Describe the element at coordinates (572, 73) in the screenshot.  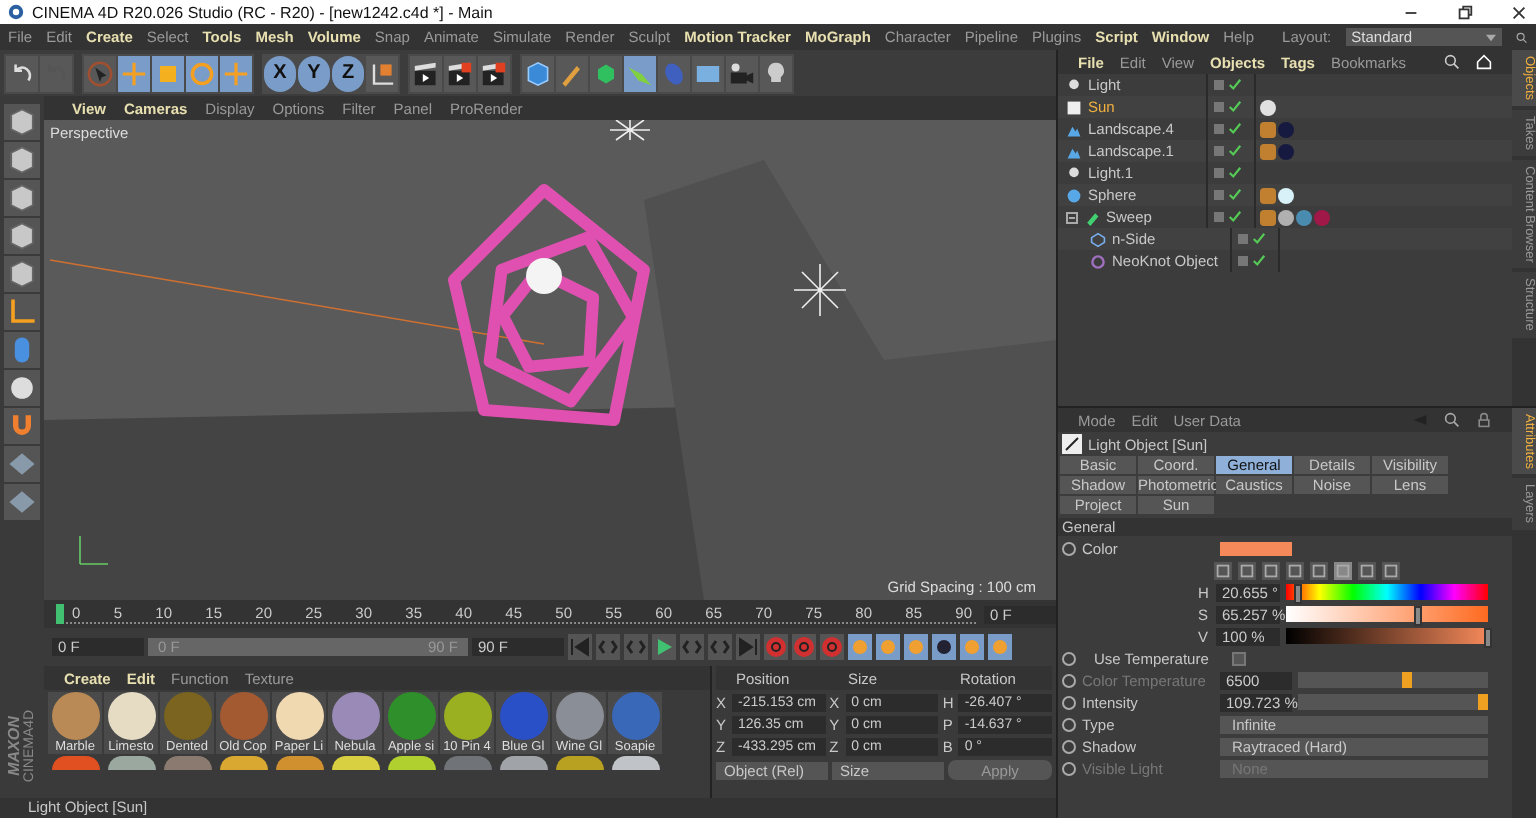
I see `pen-icon` at that location.